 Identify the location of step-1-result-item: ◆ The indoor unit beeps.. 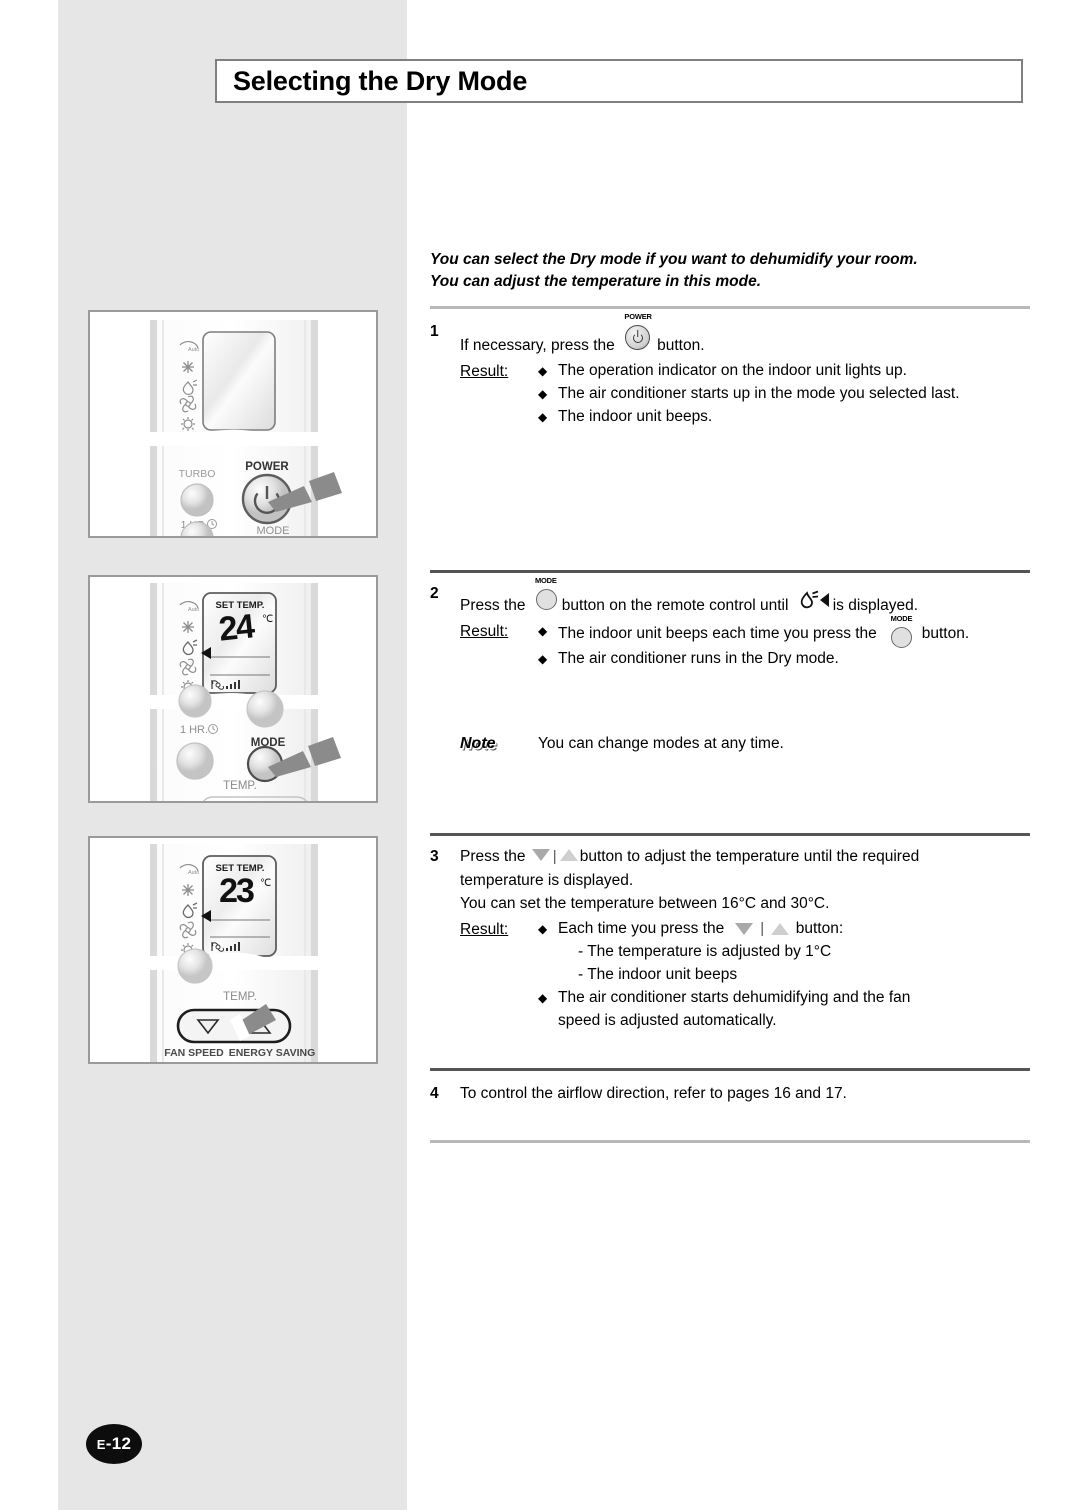
(786, 417).